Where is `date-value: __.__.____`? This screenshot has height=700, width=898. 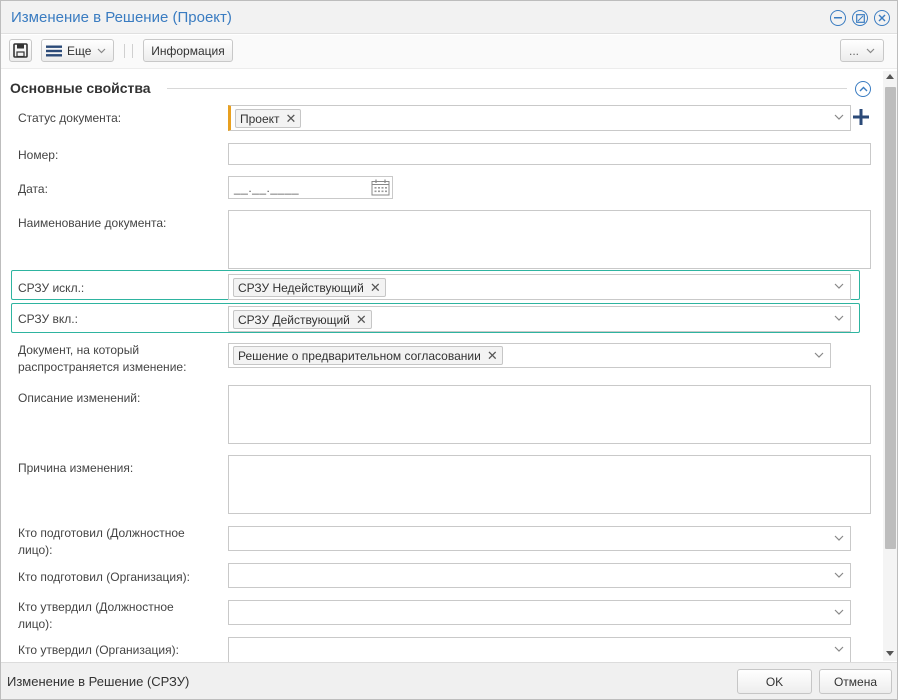
date-value: __.__.____ is located at coordinates (267, 188).